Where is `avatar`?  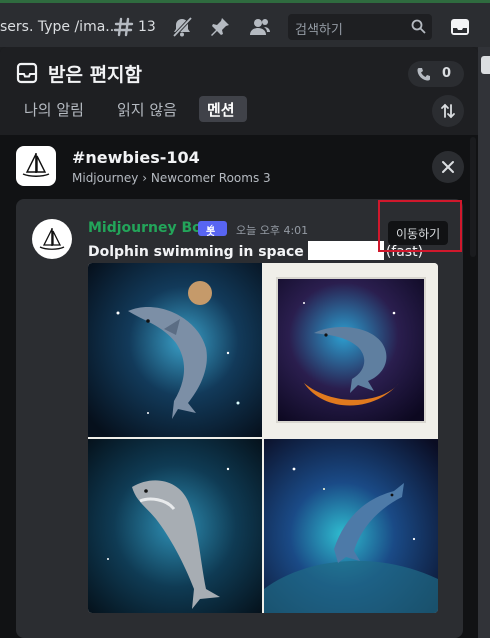 avatar is located at coordinates (52, 239).